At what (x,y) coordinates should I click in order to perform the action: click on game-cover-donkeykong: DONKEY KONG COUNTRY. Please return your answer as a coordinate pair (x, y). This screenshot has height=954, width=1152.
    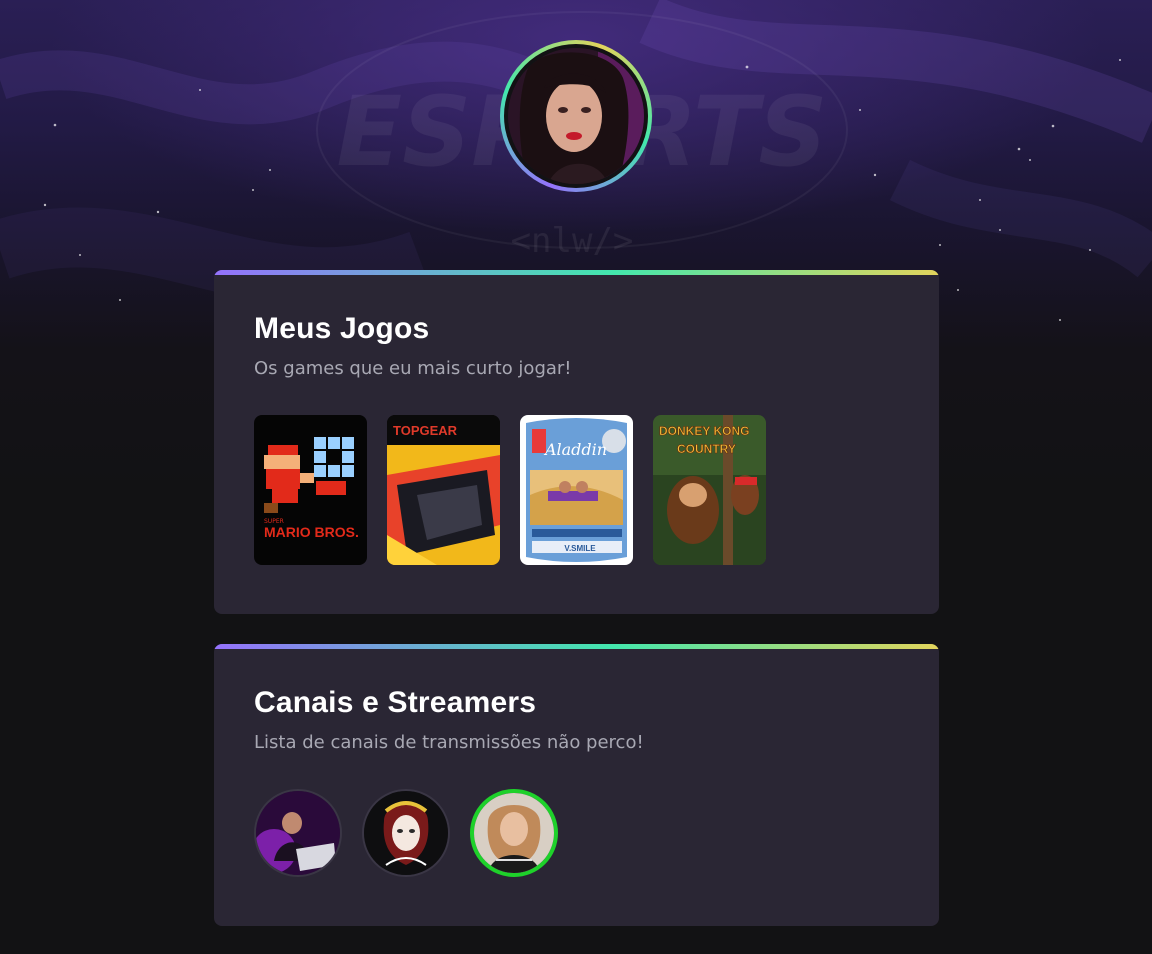
    Looking at the image, I should click on (709, 490).